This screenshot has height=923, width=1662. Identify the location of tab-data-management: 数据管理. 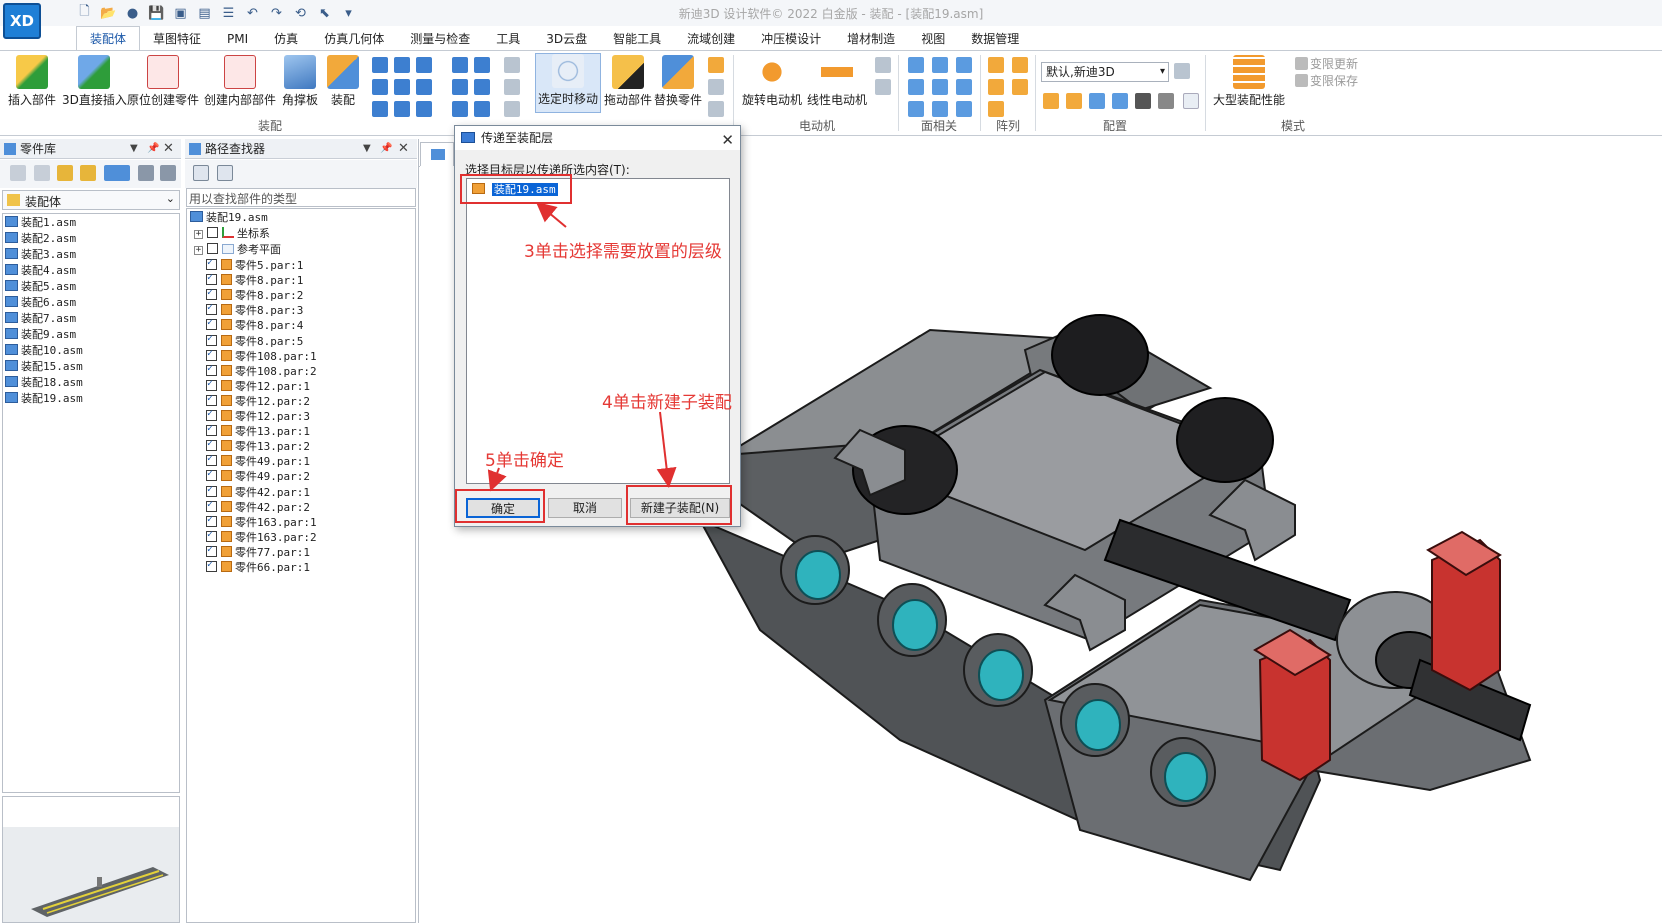
(995, 39).